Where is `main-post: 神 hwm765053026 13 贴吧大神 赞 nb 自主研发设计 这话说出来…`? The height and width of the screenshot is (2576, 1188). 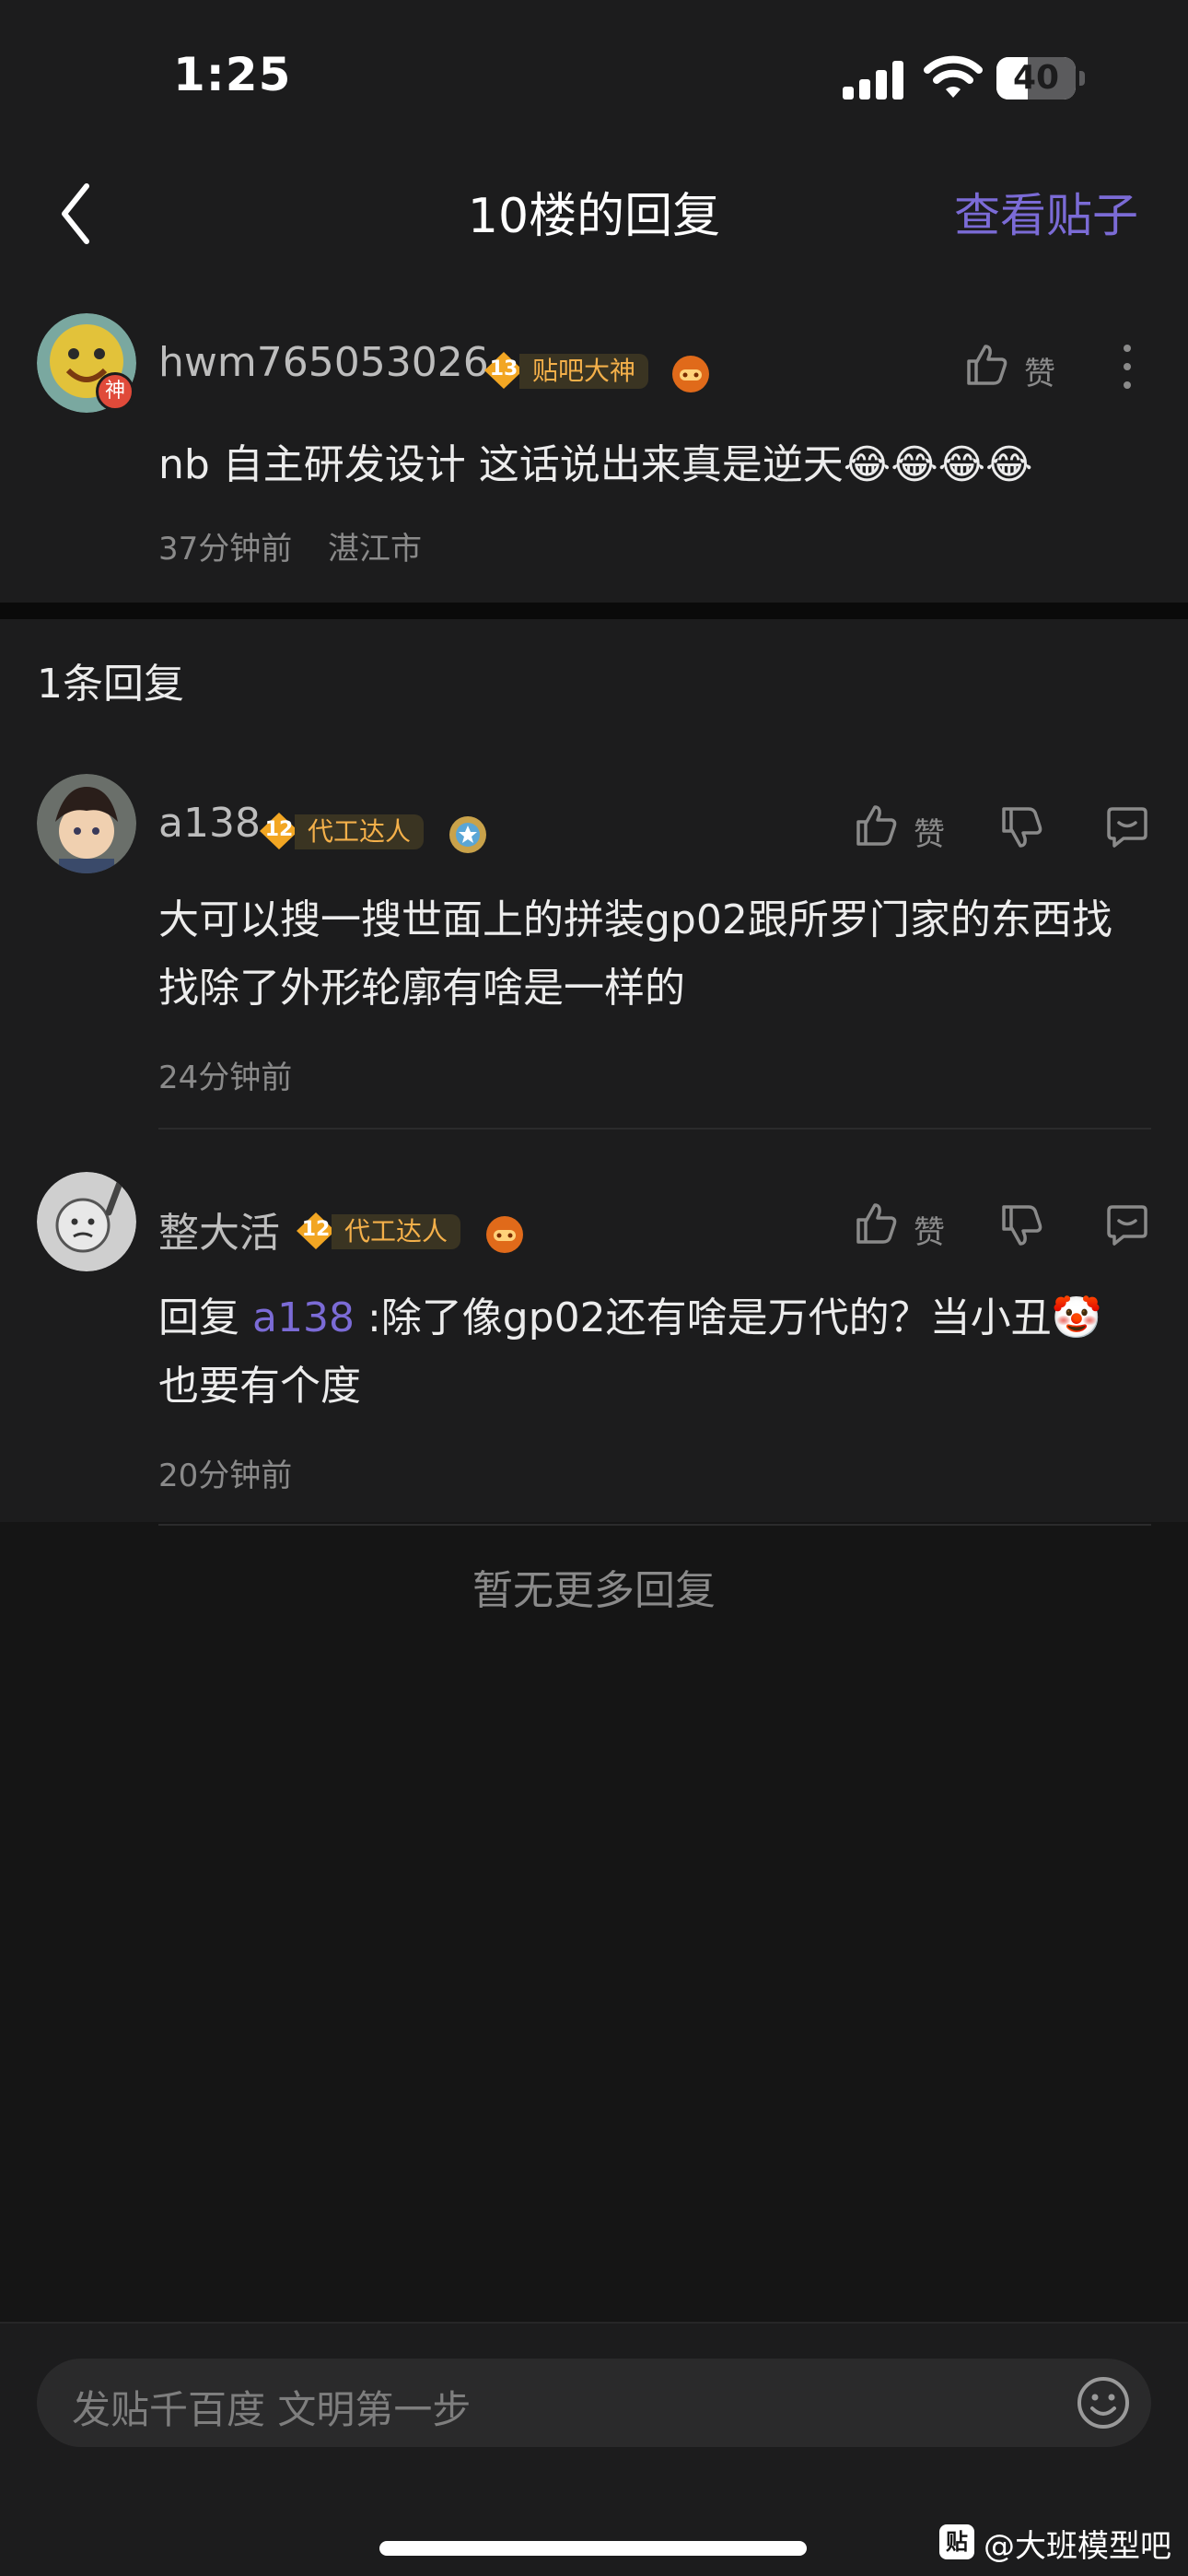 main-post: 神 hwm765053026 13 贴吧大神 赞 nb 自主研发设计 这话说出来… is located at coordinates (594, 436).